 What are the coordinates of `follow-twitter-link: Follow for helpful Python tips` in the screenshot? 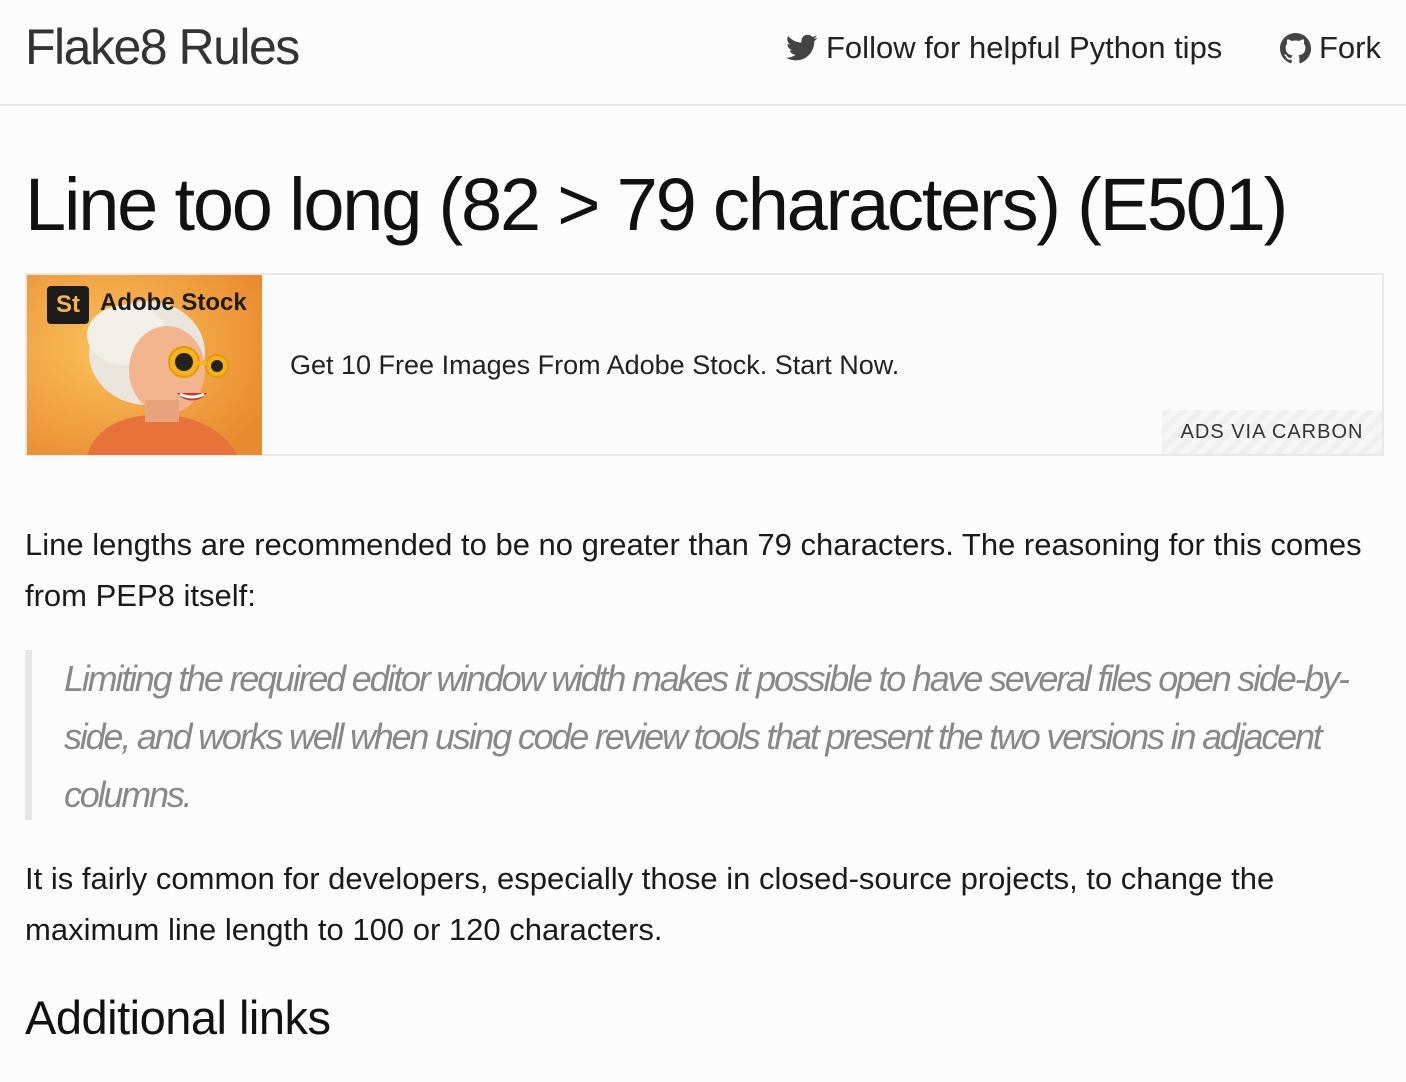 It's located at (1004, 48).